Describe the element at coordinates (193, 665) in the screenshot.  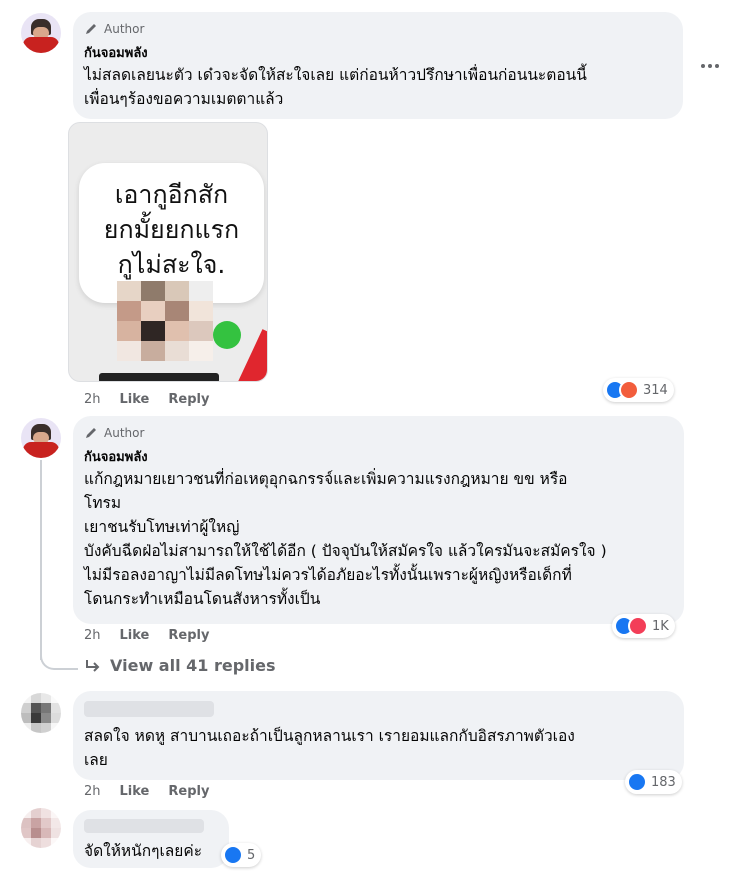
I see `view-replies-label: View all 41 replies` at that location.